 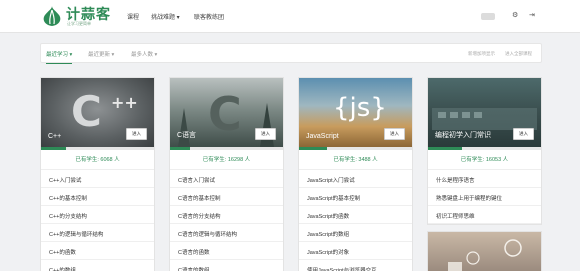 I want to click on lesson-item: C语言的分支结构, so click(x=226, y=215).